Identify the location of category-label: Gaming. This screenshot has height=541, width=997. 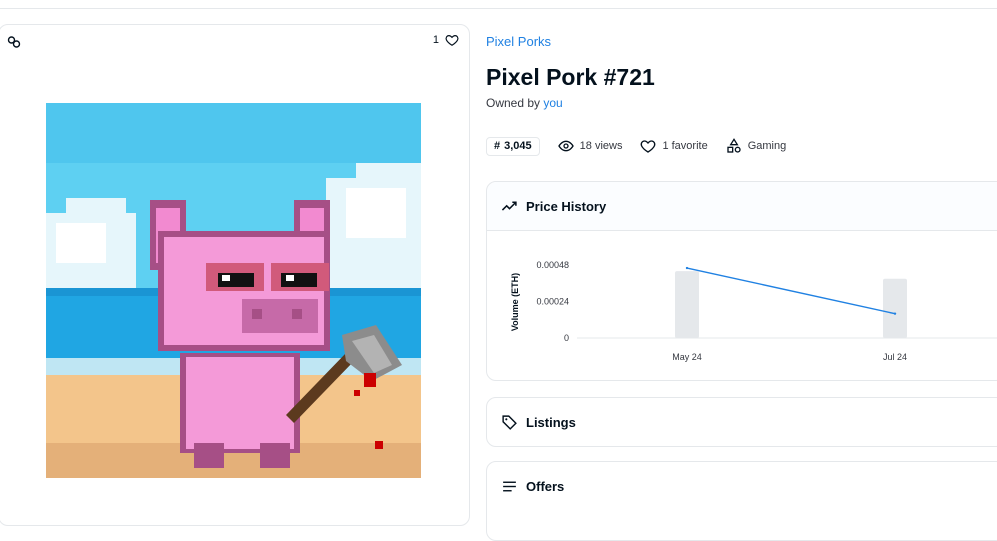
(767, 146).